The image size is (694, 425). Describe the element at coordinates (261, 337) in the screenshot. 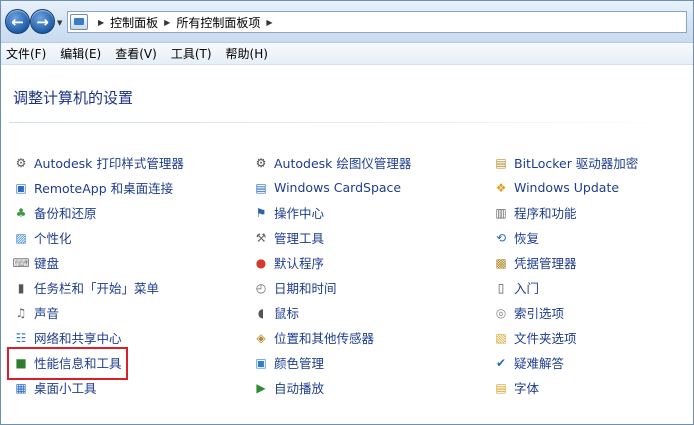

I see `sensor-icon: ◈` at that location.